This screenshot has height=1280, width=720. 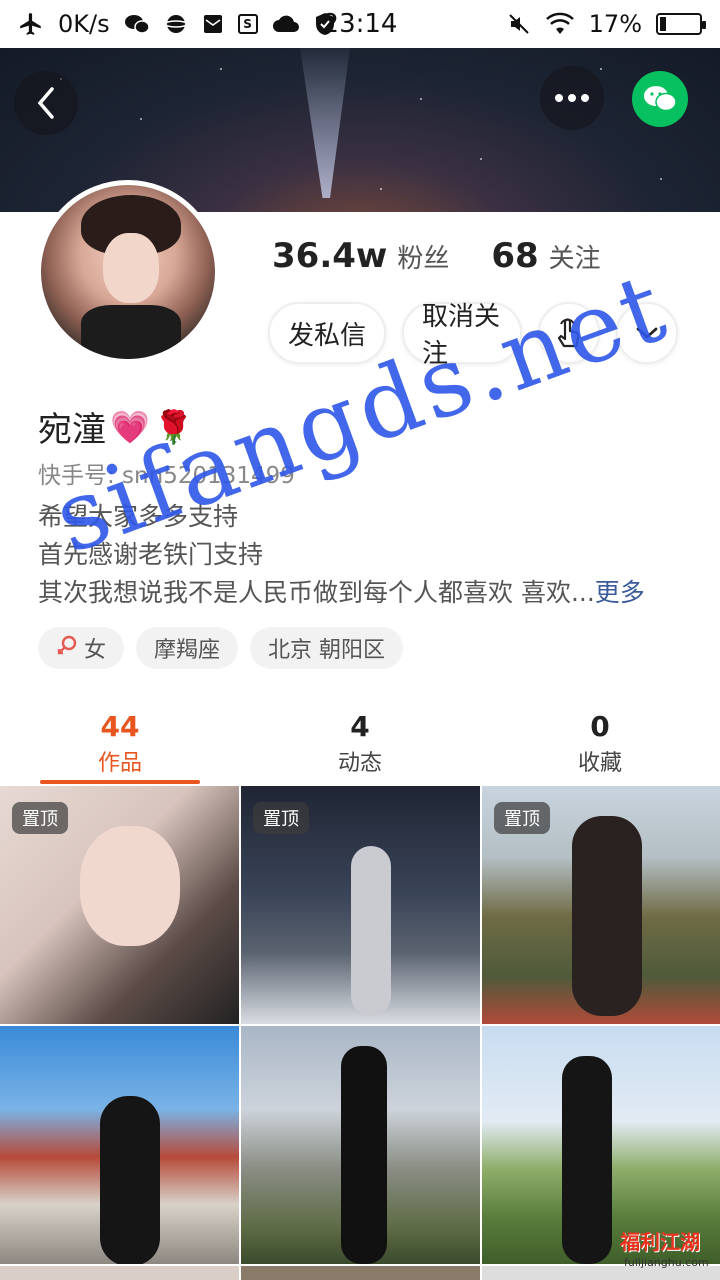 I want to click on status-left: 0K/s S, so click(x=177, y=24).